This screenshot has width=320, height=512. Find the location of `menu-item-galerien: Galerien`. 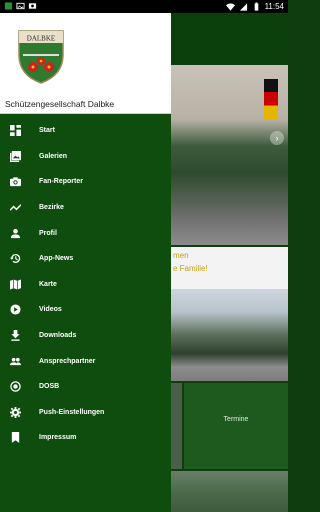

menu-item-galerien: Galerien is located at coordinates (85, 157).